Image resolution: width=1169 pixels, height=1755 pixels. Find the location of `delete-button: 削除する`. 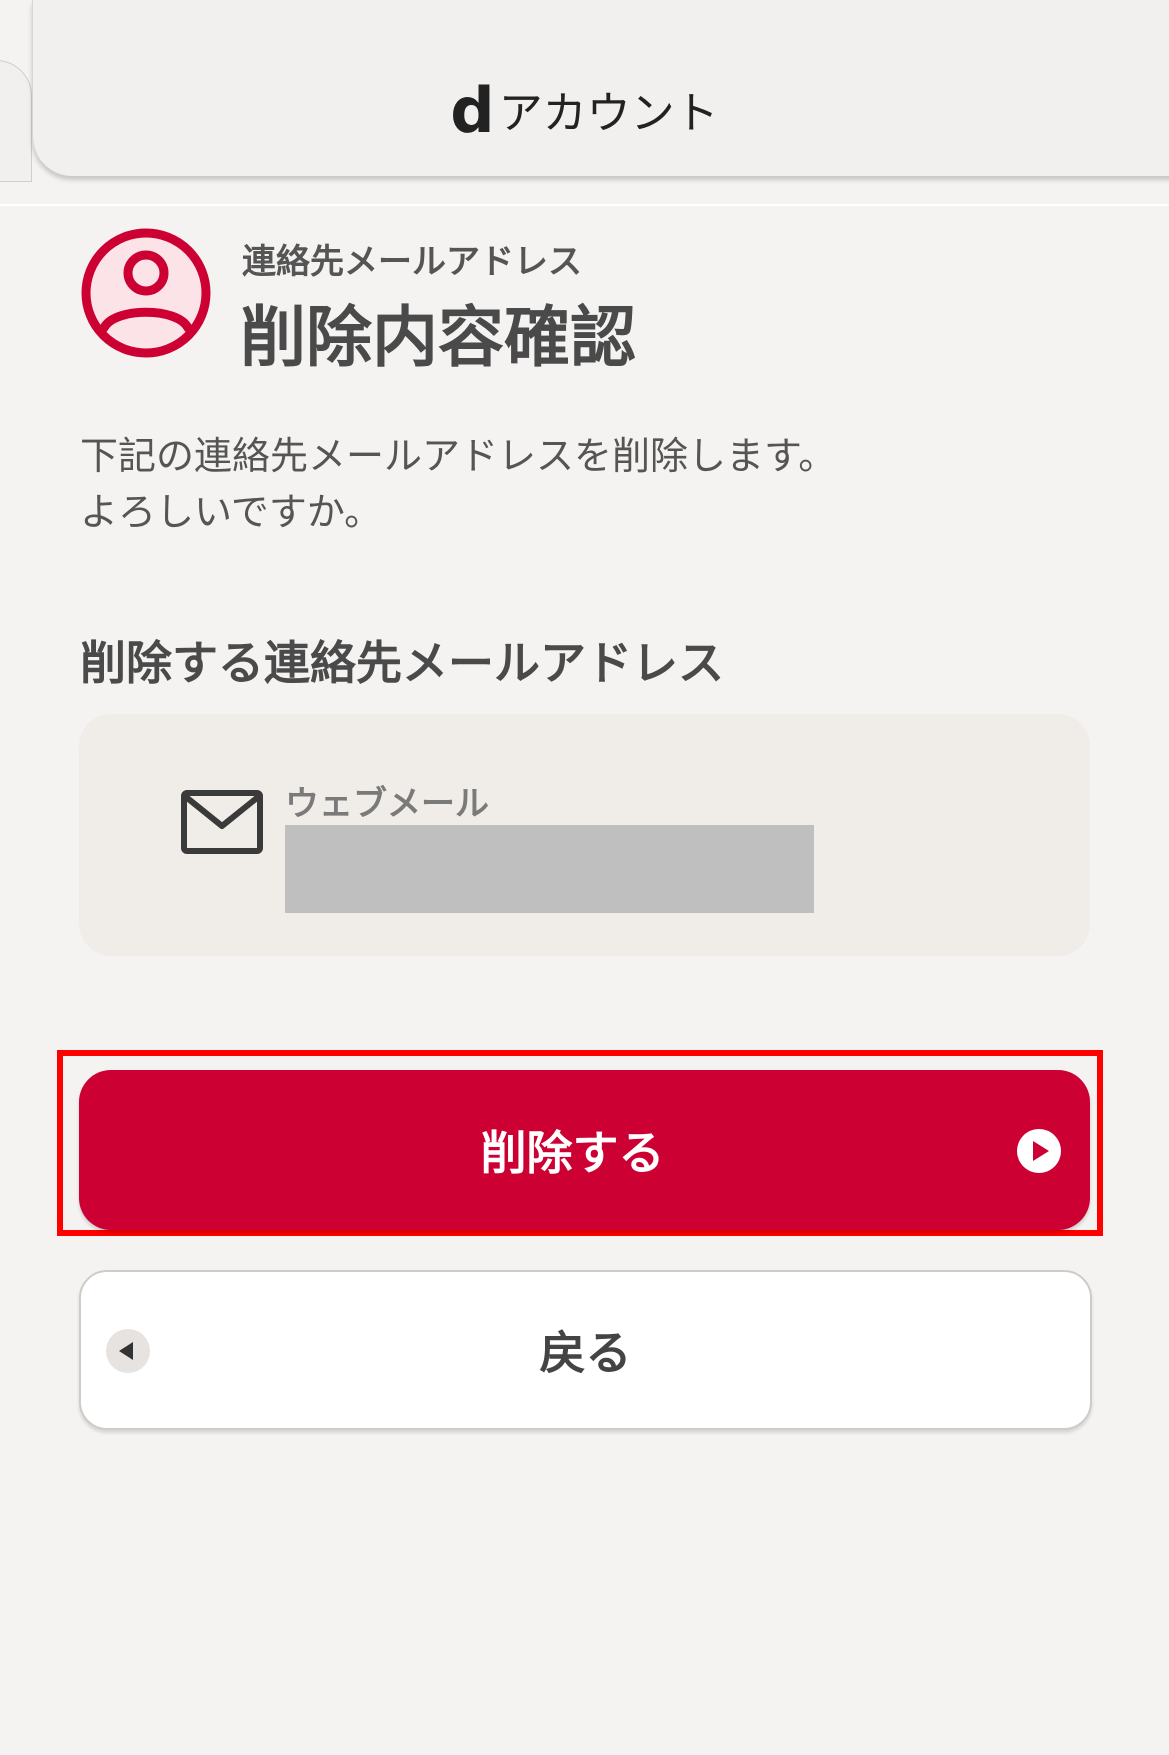

delete-button: 削除する is located at coordinates (584, 1150).